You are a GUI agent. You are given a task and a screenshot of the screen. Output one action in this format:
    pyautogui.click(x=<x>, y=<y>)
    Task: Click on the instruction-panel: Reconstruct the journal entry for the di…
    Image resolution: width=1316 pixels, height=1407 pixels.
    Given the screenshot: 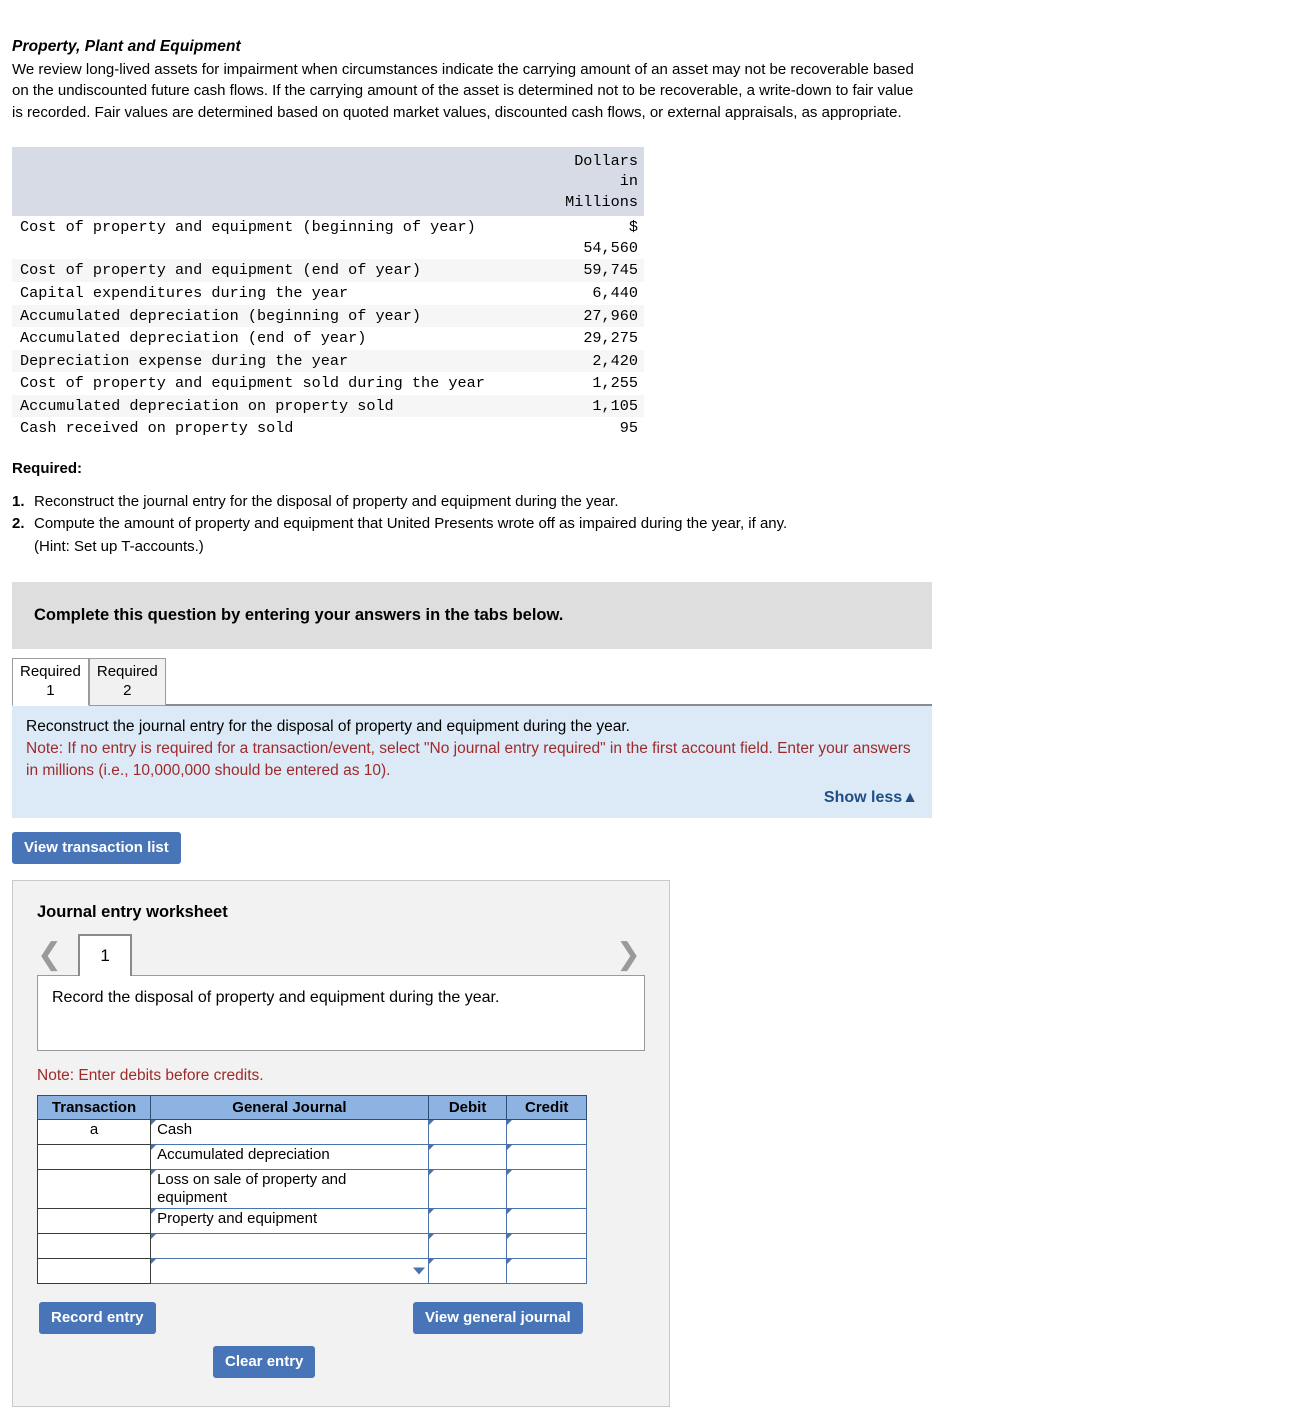 What is the action you would take?
    pyautogui.click(x=472, y=762)
    